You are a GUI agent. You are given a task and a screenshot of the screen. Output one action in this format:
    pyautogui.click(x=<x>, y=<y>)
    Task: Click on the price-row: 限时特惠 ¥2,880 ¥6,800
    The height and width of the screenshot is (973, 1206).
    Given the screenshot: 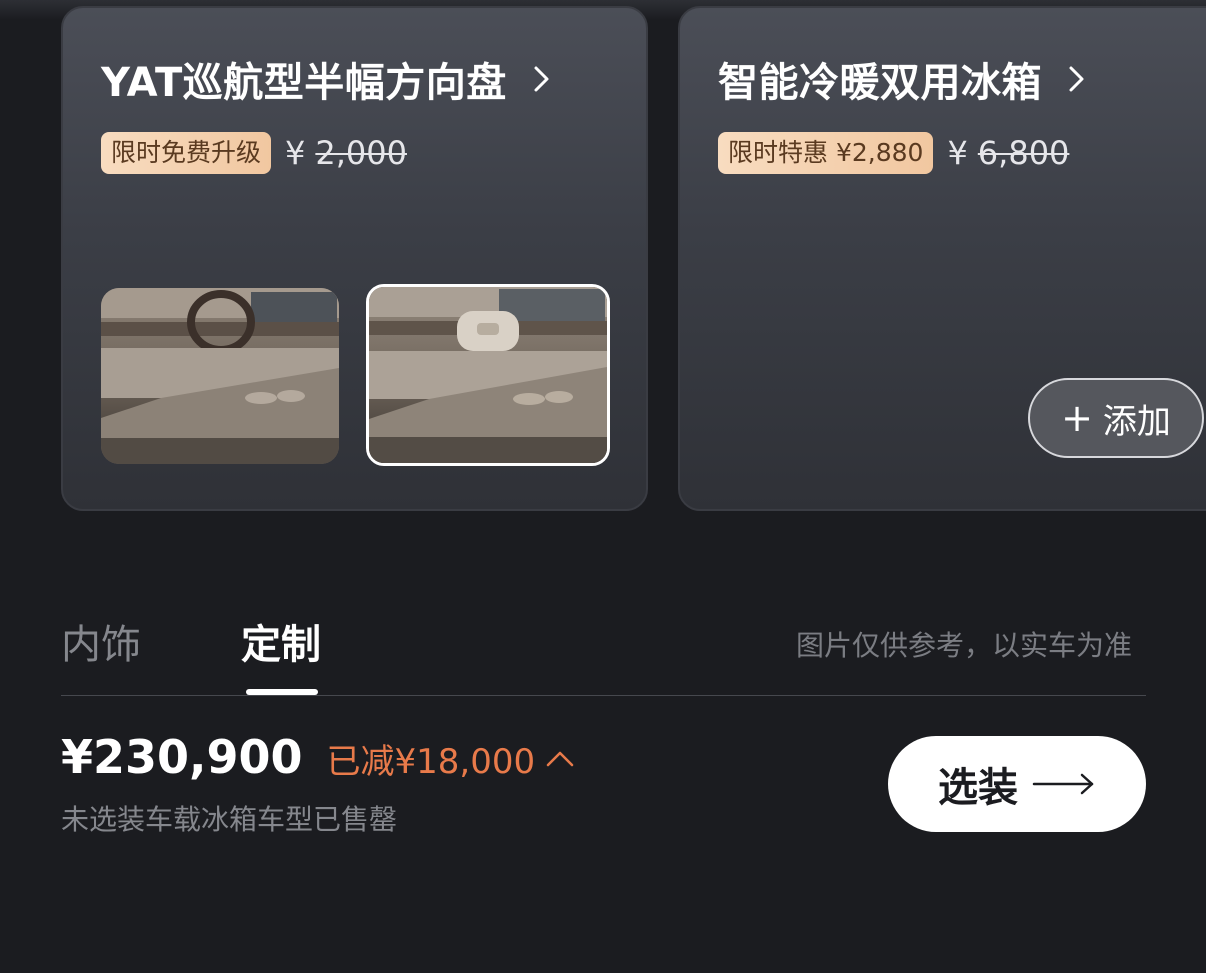 What is the action you would take?
    pyautogui.click(x=893, y=153)
    